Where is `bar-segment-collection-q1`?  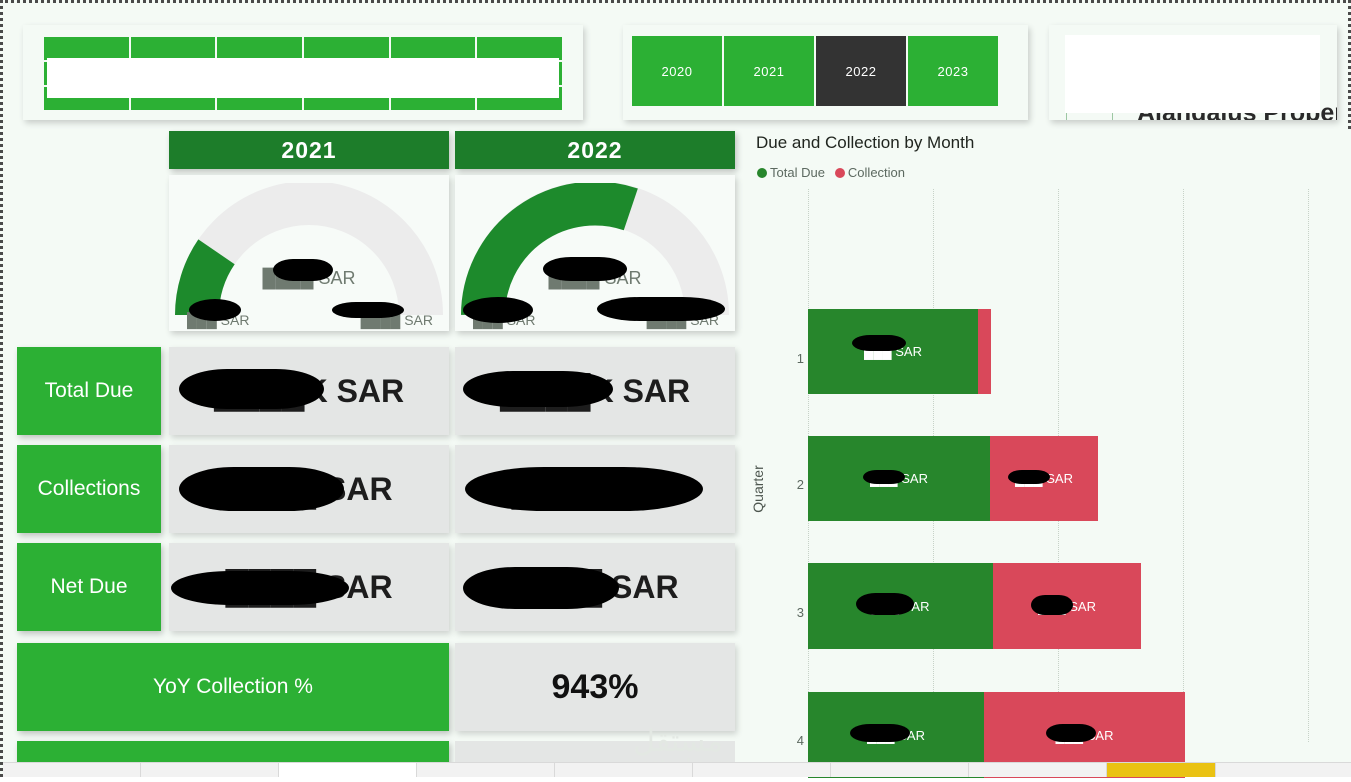 bar-segment-collection-q1 is located at coordinates (984, 351).